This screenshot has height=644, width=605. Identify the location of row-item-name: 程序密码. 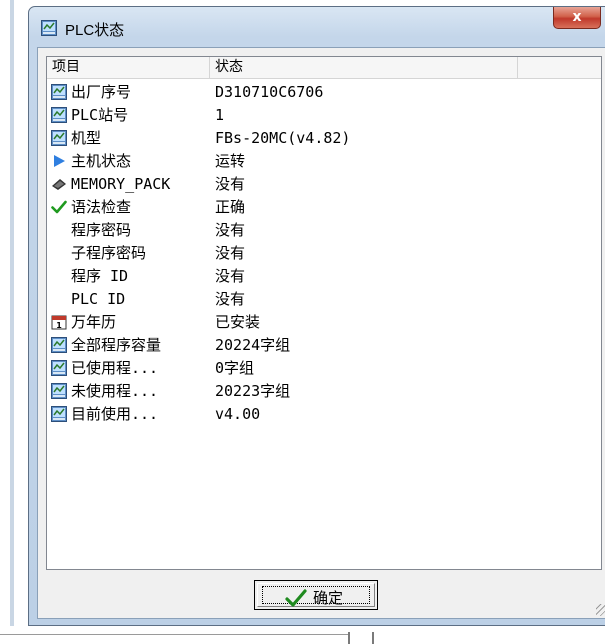
(101, 230).